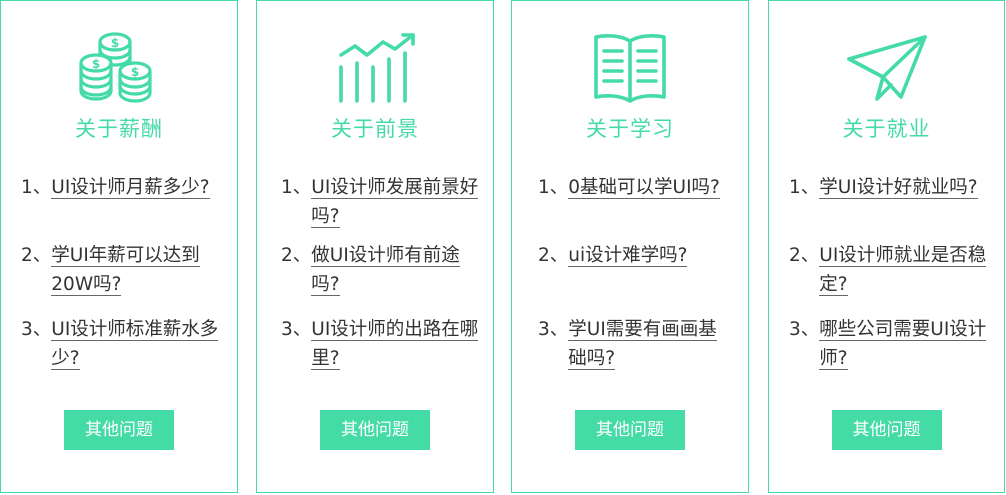 Image resolution: width=1006 pixels, height=495 pixels. I want to click on question-link: UI设计师就业是否稳定?, so click(904, 270).